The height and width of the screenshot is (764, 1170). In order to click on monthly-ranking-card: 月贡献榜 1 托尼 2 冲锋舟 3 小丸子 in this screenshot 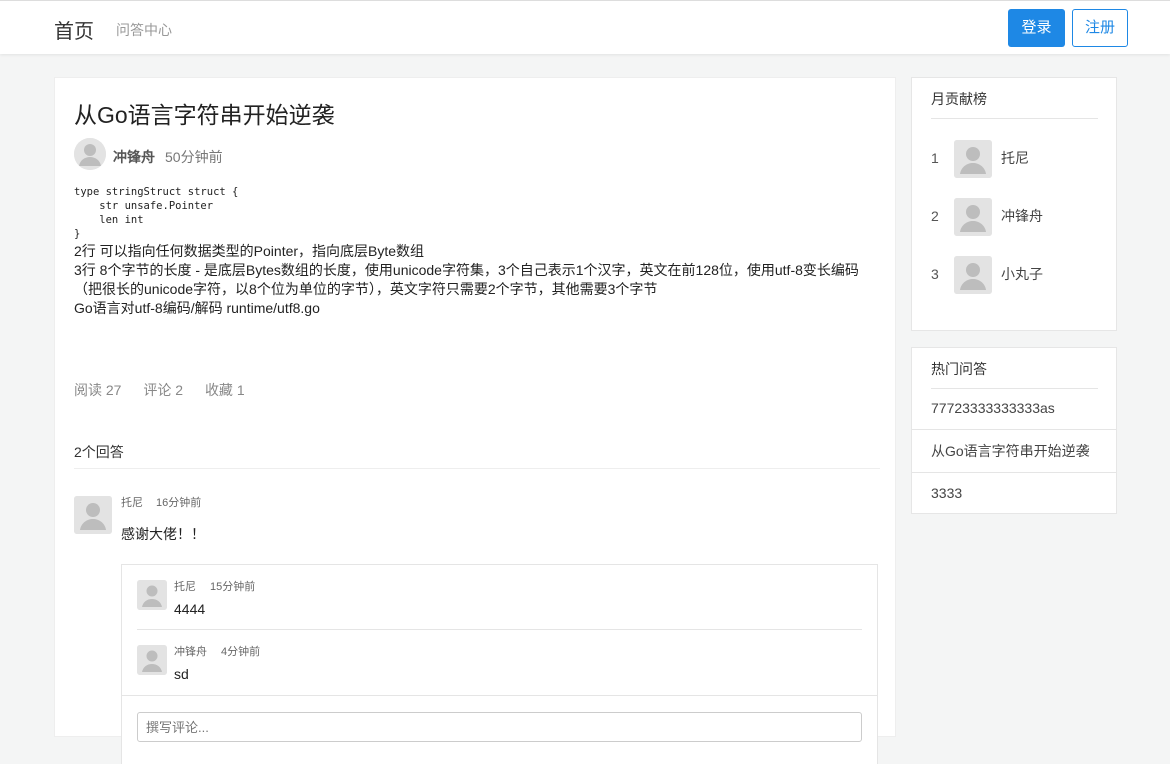, I will do `click(1014, 204)`.